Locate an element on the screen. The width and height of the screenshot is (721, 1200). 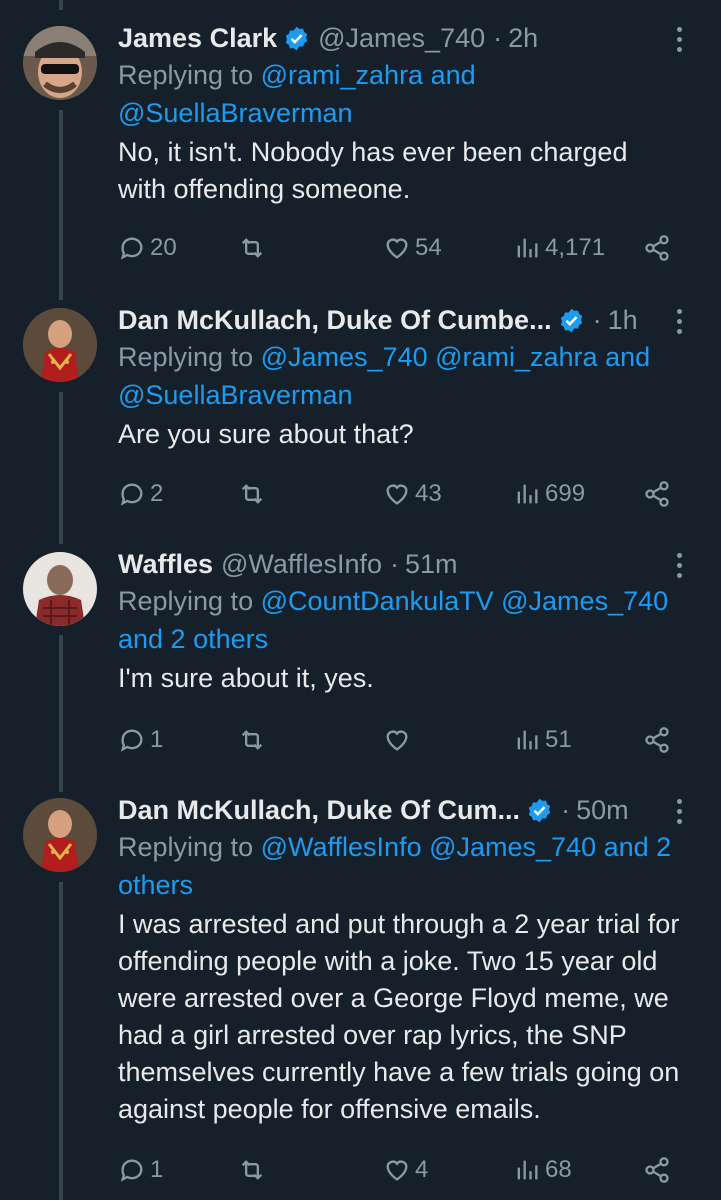
mention-link: @James_740 @rami_zahra and is located at coordinates (456, 357).